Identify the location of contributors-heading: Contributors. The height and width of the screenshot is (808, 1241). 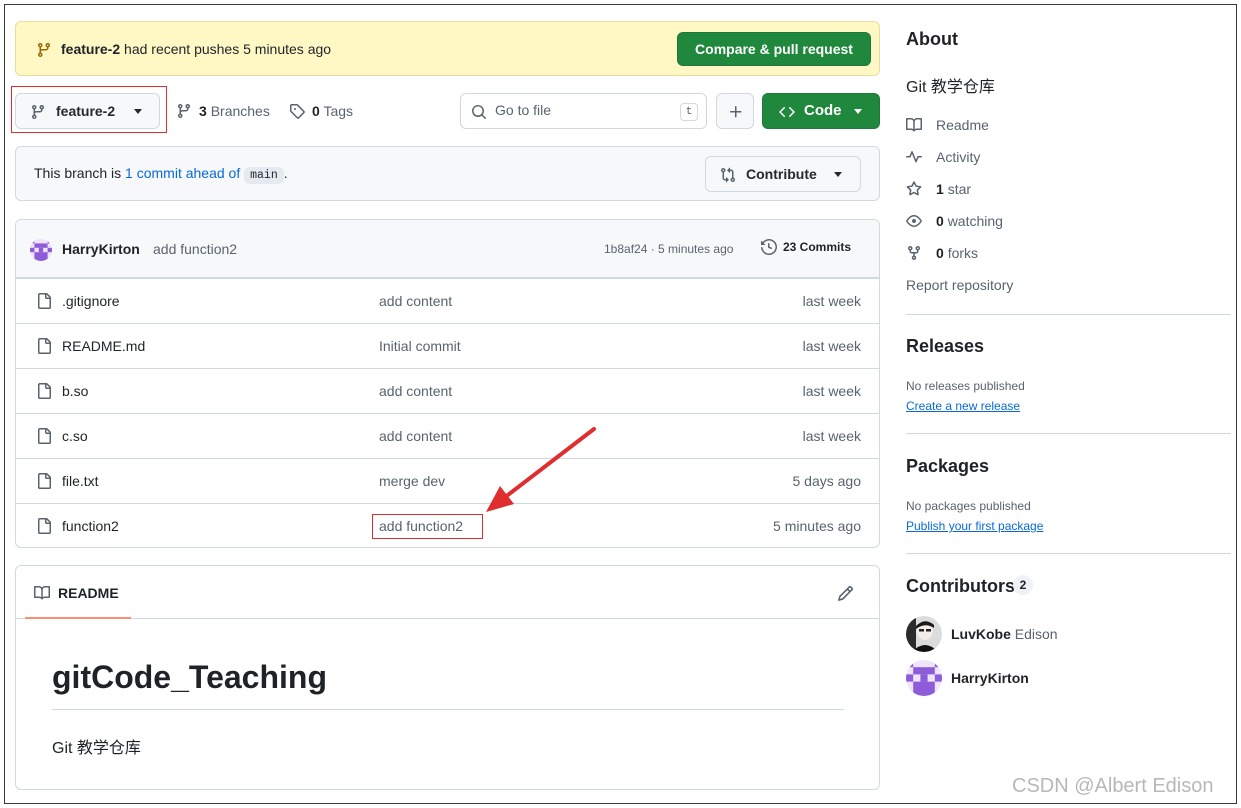
(960, 586).